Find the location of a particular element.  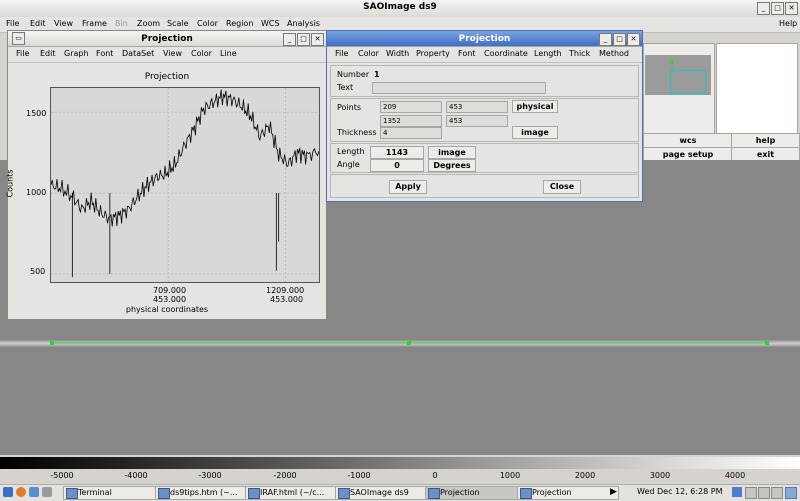

projection-region is located at coordinates (400, 343).